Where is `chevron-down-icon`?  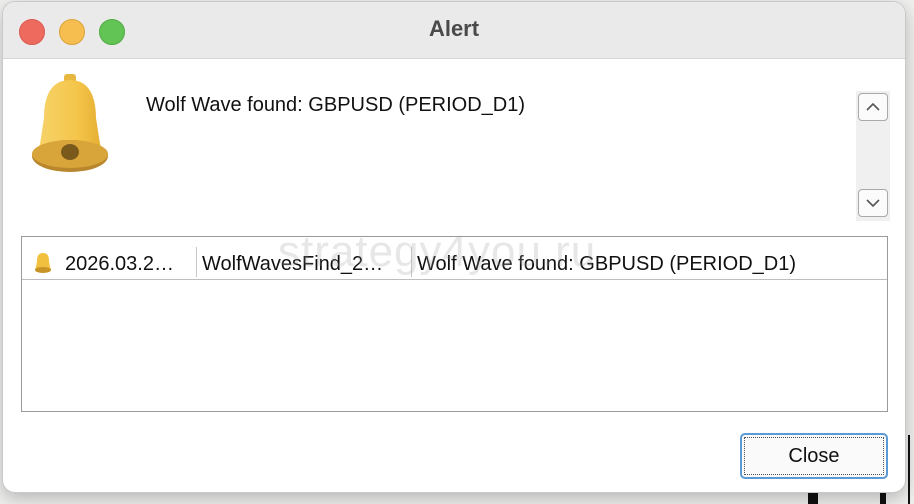
chevron-down-icon is located at coordinates (873, 203).